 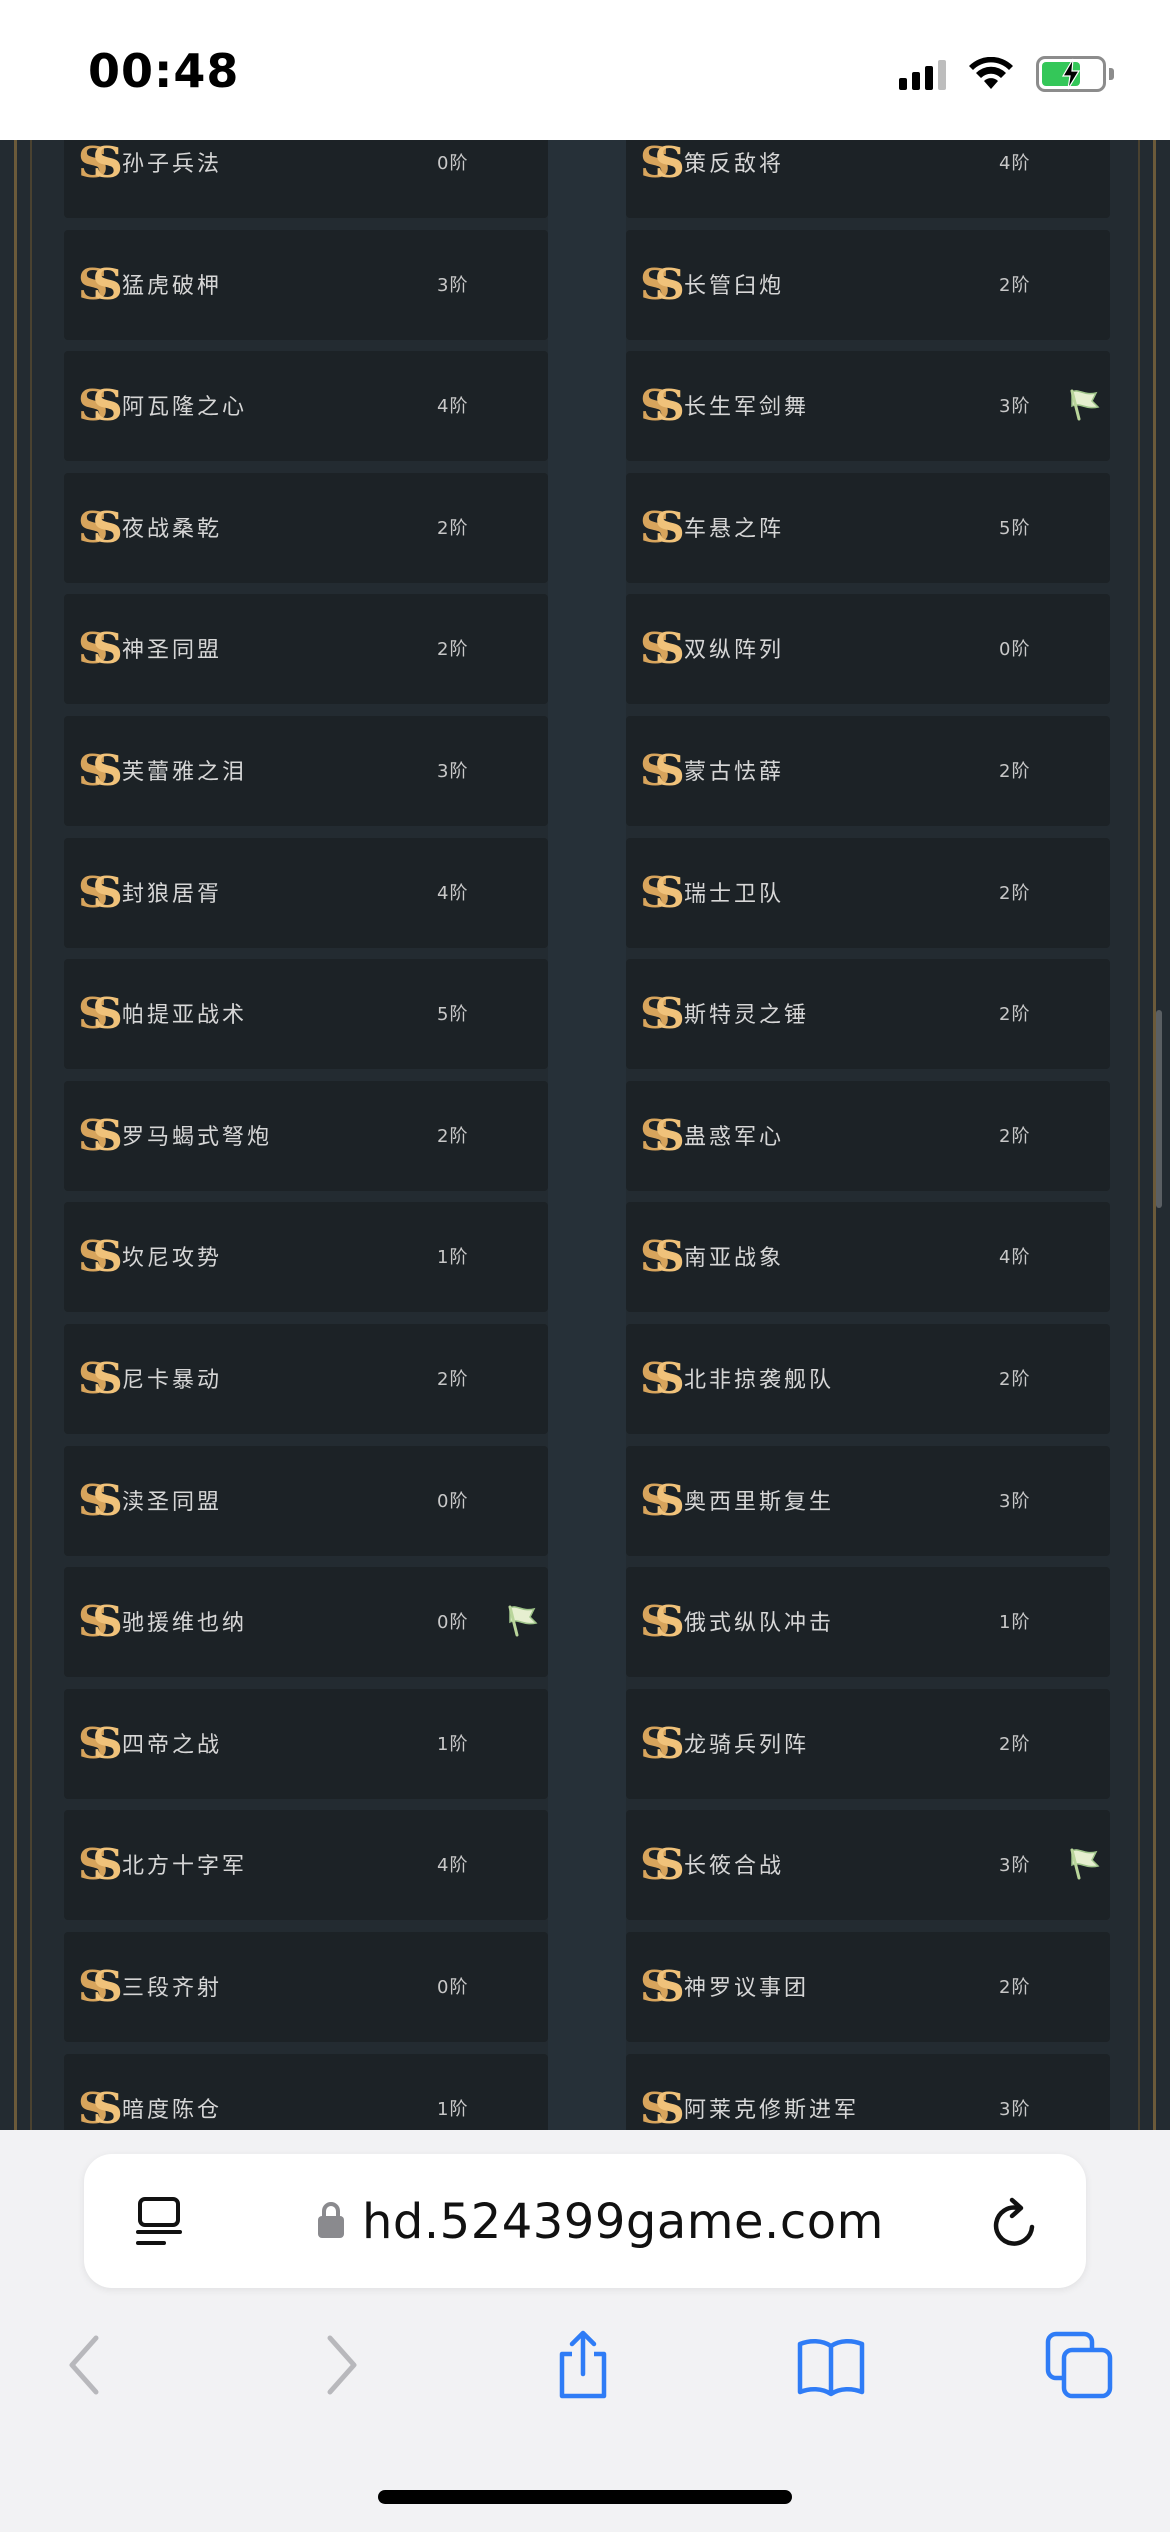 I want to click on skill-card: SS 策反敌将 4阶, so click(x=868, y=179).